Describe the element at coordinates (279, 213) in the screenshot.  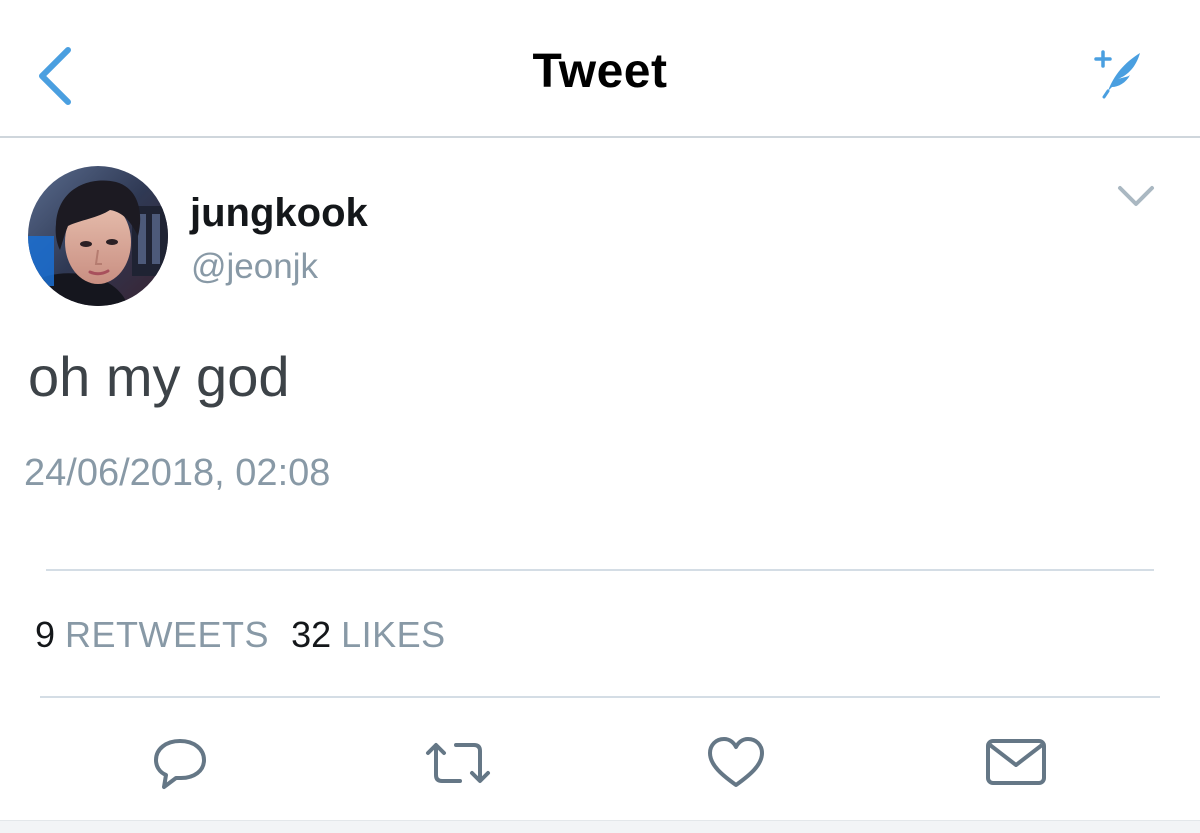
I see `display-name: jungkook` at that location.